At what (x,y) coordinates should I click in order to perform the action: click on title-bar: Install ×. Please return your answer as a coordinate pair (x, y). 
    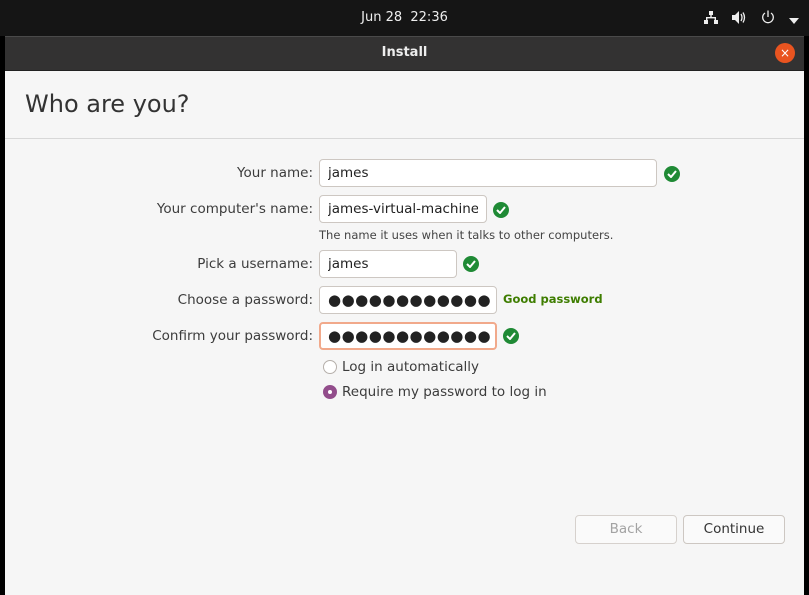
    Looking at the image, I should click on (404, 53).